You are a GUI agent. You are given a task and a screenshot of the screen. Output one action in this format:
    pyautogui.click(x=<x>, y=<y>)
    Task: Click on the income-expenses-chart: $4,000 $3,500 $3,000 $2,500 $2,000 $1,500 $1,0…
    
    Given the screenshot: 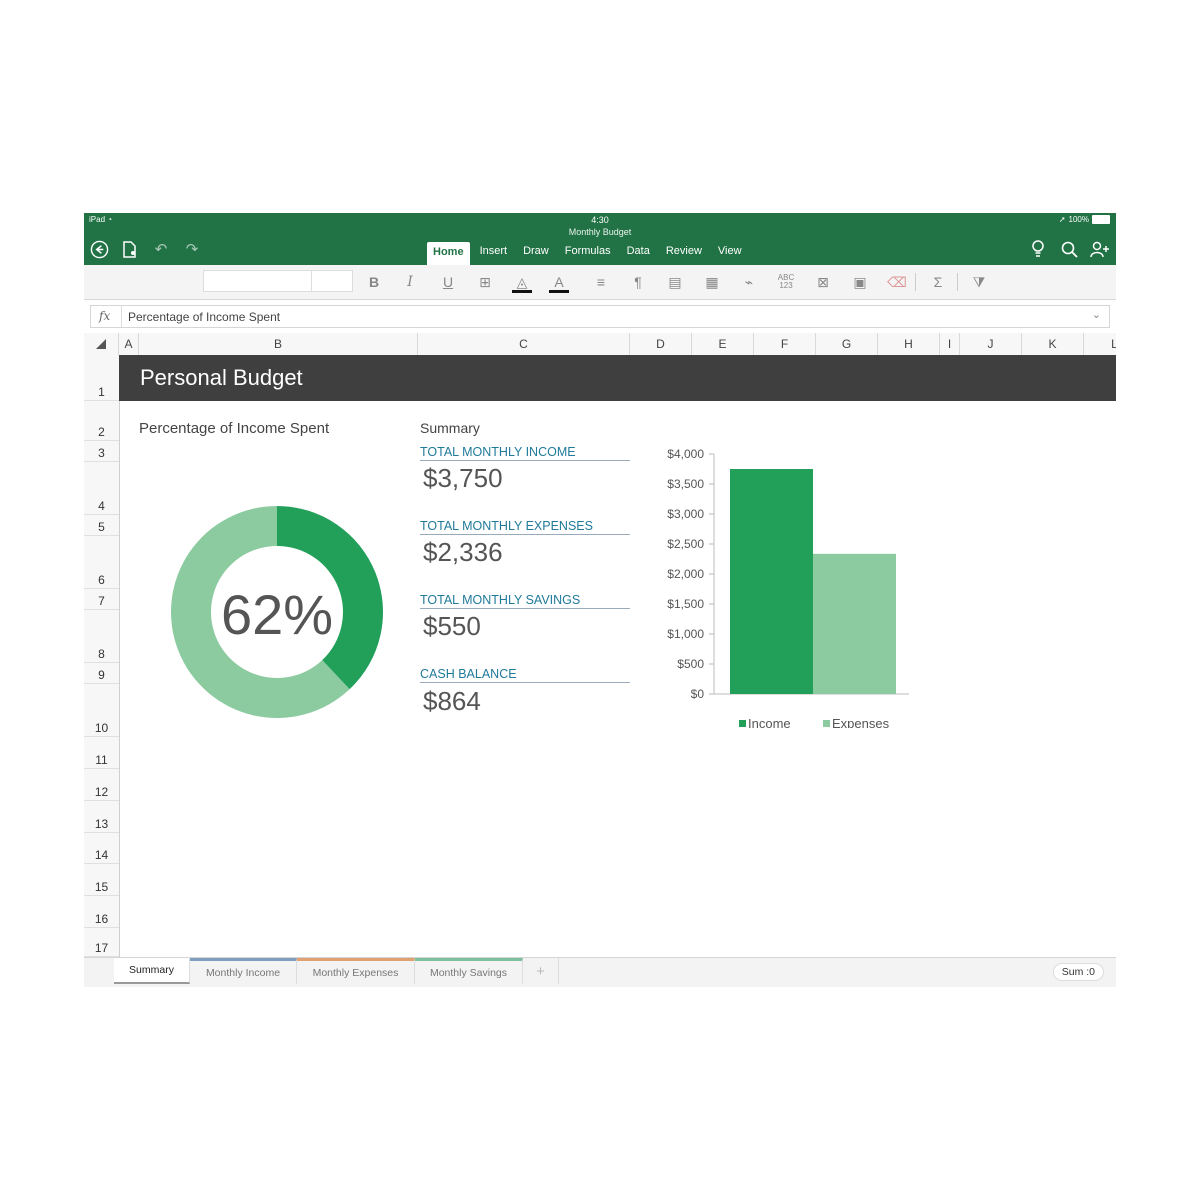 What is the action you would take?
    pyautogui.click(x=784, y=583)
    